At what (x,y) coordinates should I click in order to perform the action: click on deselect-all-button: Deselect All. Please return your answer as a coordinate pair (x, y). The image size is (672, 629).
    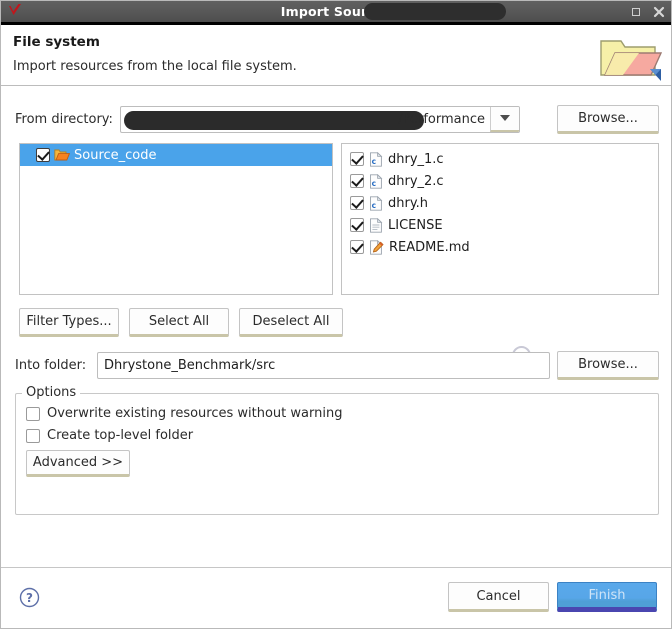
    Looking at the image, I should click on (291, 322).